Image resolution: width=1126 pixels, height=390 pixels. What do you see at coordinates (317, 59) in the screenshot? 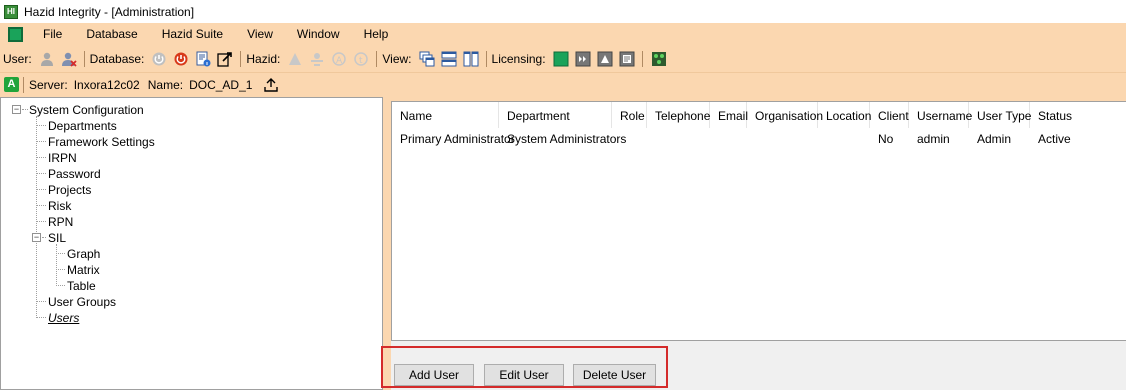
I see `hazid-tool-2-icon` at bounding box center [317, 59].